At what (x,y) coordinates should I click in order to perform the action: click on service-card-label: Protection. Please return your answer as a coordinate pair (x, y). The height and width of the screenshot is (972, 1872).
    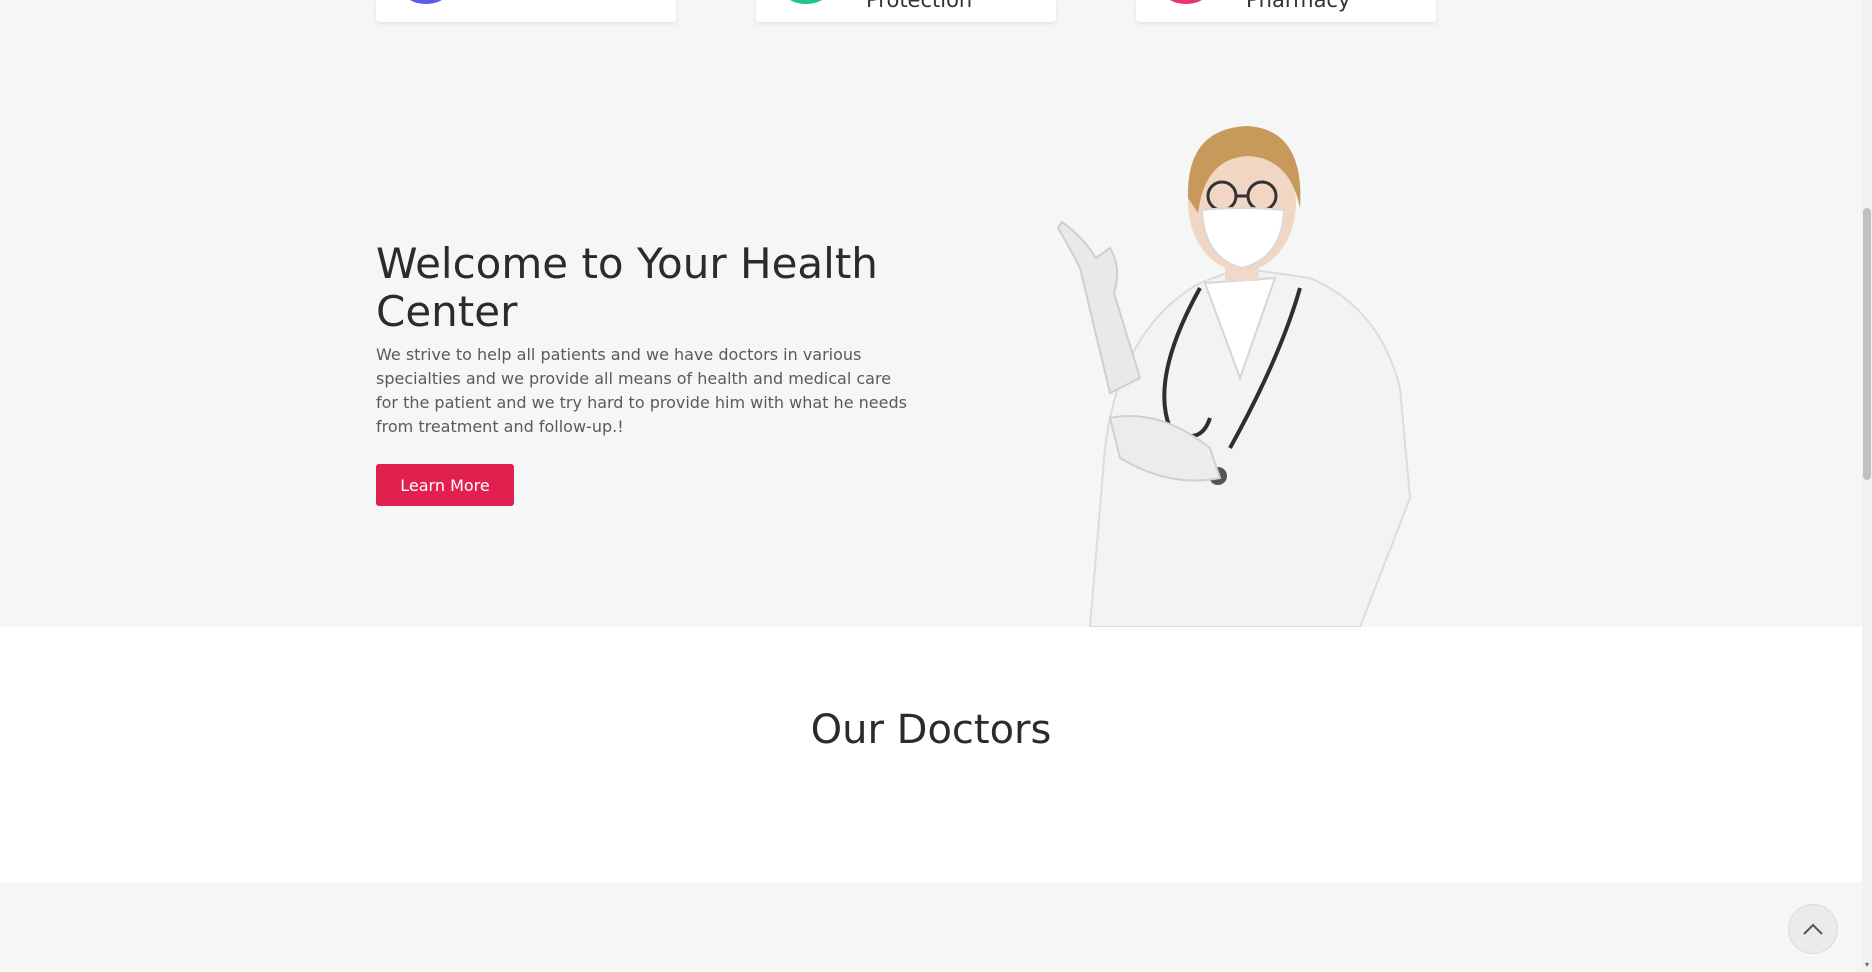
    Looking at the image, I should click on (919, 6).